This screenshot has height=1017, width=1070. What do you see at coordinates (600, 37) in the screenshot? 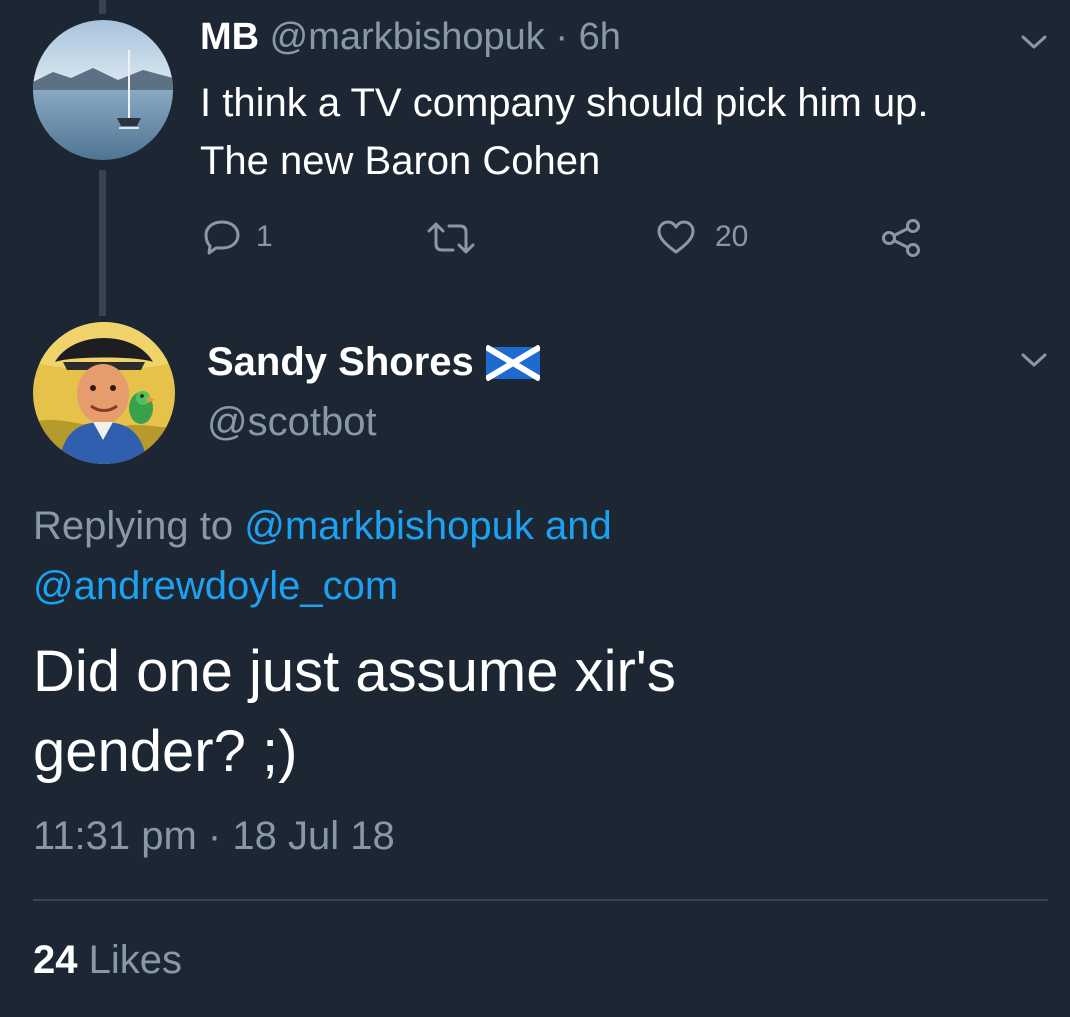
I see `tweet-time: 6h` at bounding box center [600, 37].